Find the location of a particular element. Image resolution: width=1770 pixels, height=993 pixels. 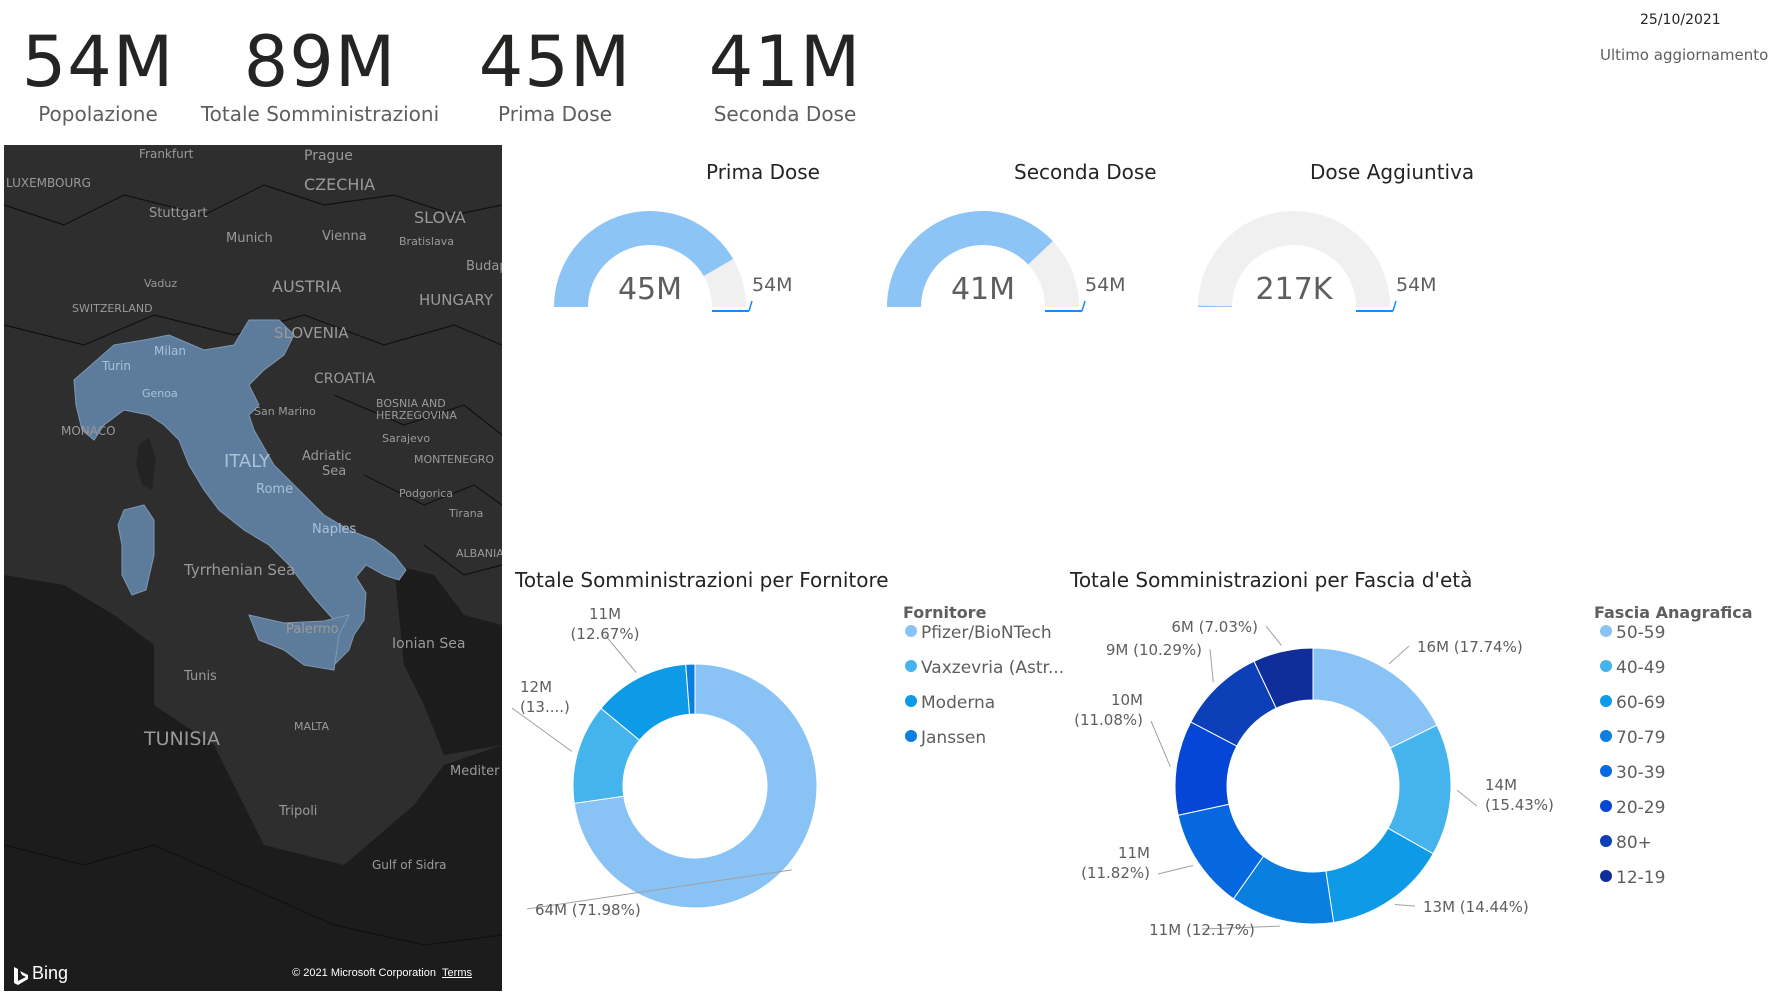

legend-item: 50-59 is located at coordinates (1632, 633).